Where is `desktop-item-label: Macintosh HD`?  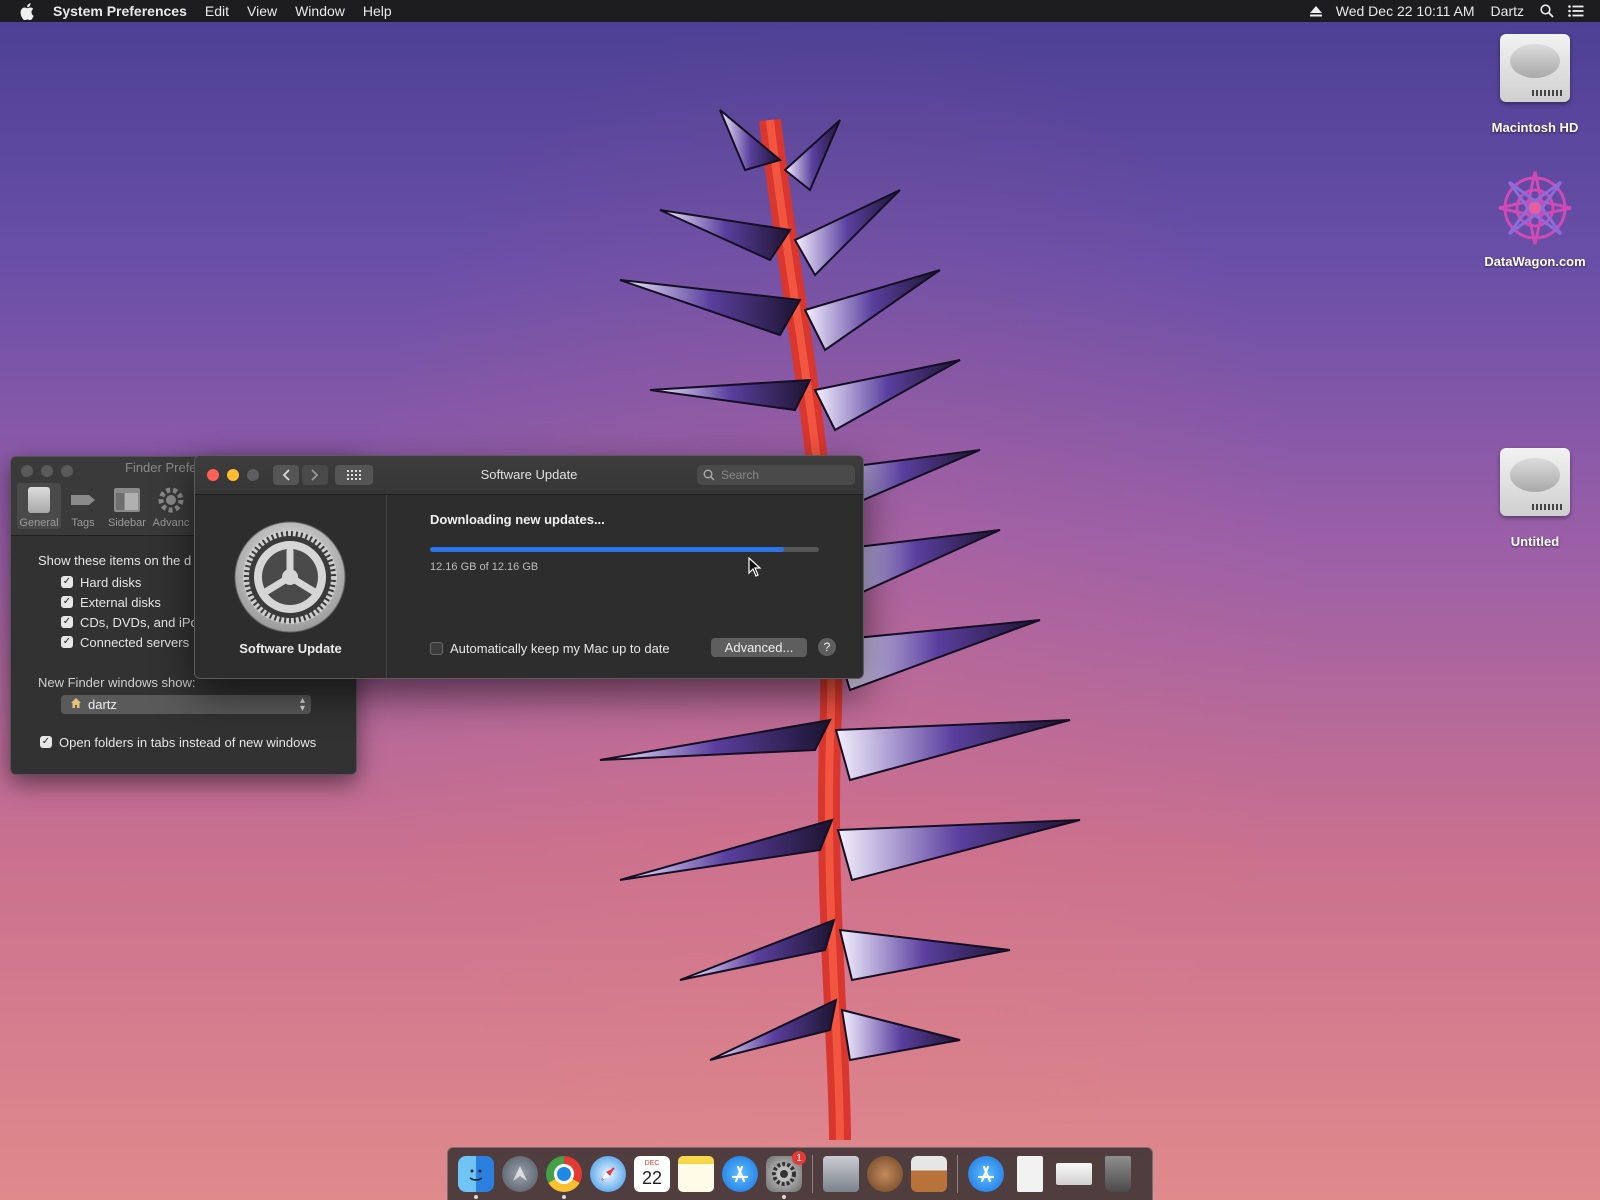 desktop-item-label: Macintosh HD is located at coordinates (1535, 127).